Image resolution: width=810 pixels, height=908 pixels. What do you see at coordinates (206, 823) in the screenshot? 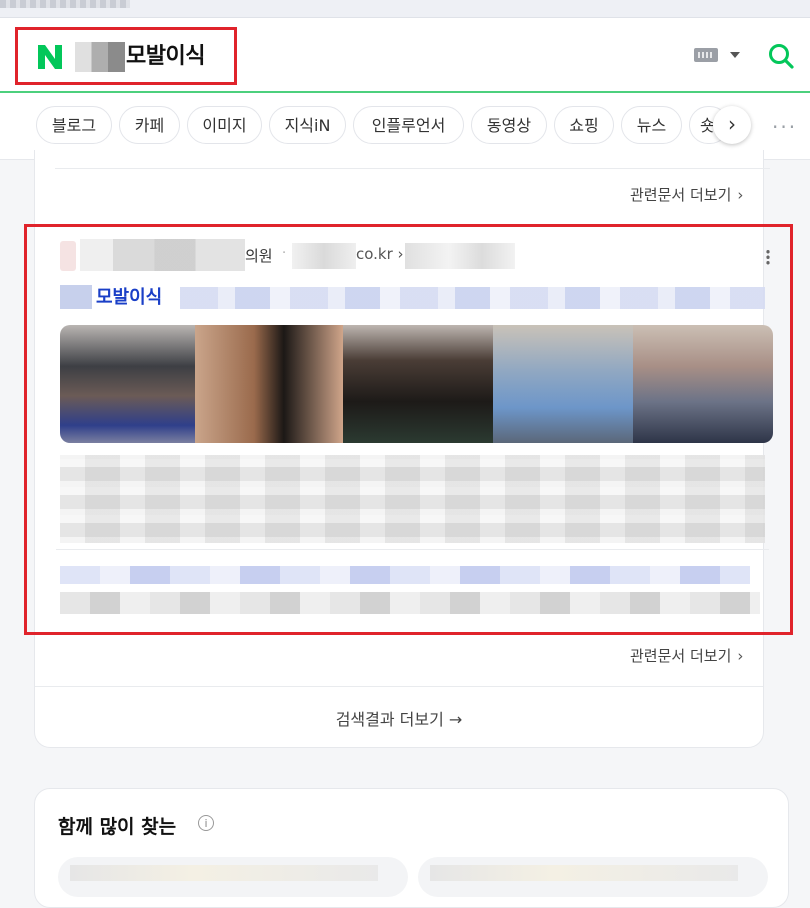
I see `info-icon: i` at bounding box center [206, 823].